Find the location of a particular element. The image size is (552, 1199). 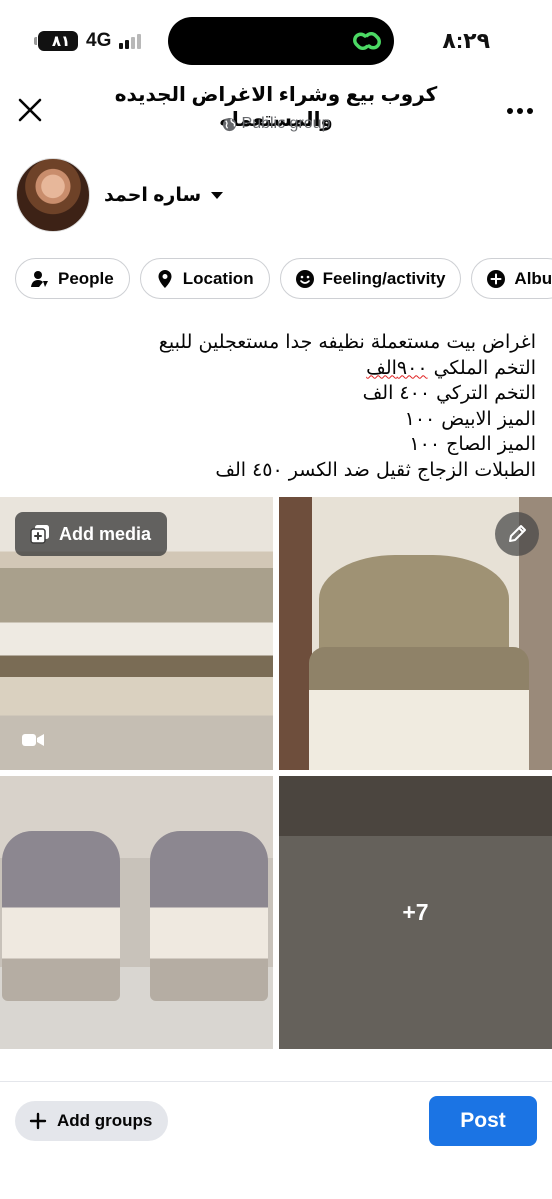

battery-level: ٨١ is located at coordinates (61, 41).